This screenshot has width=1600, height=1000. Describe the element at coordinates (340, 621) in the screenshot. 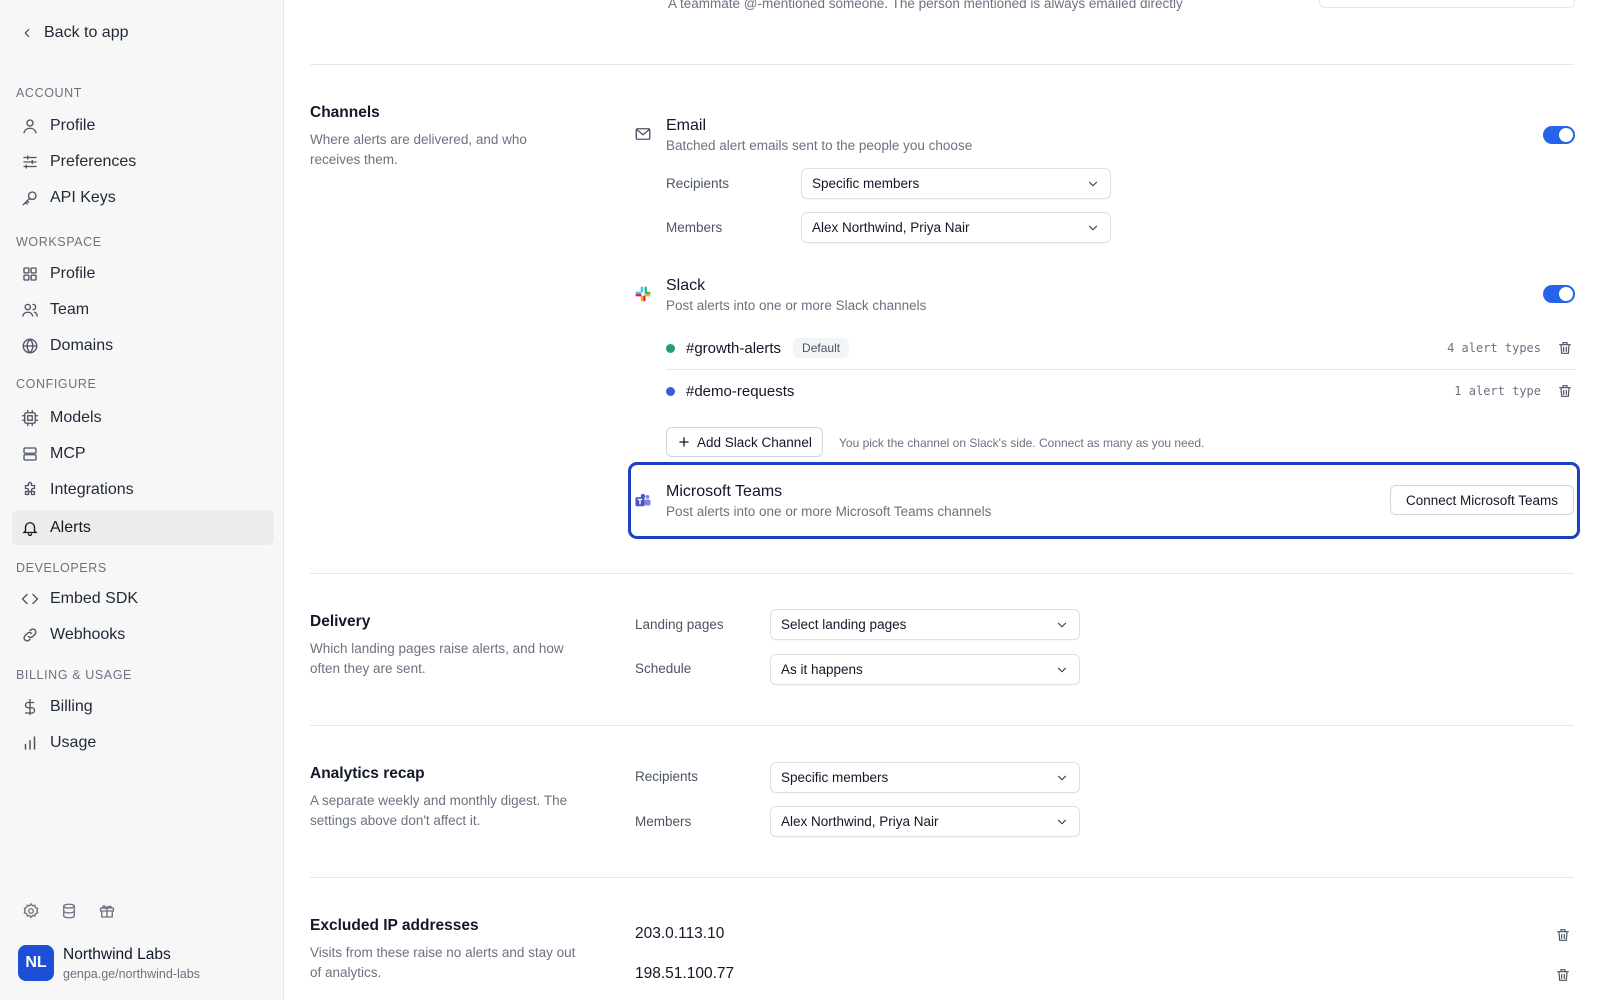

I see `delivery-title: Delivery` at that location.